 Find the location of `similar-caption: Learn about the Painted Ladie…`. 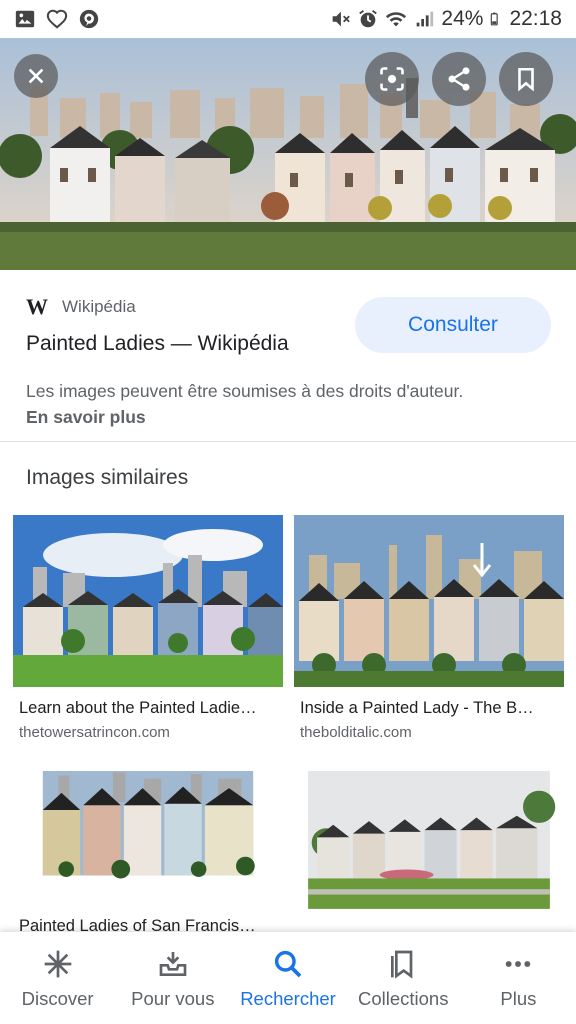

similar-caption: Learn about the Painted Ladie… is located at coordinates (138, 708).